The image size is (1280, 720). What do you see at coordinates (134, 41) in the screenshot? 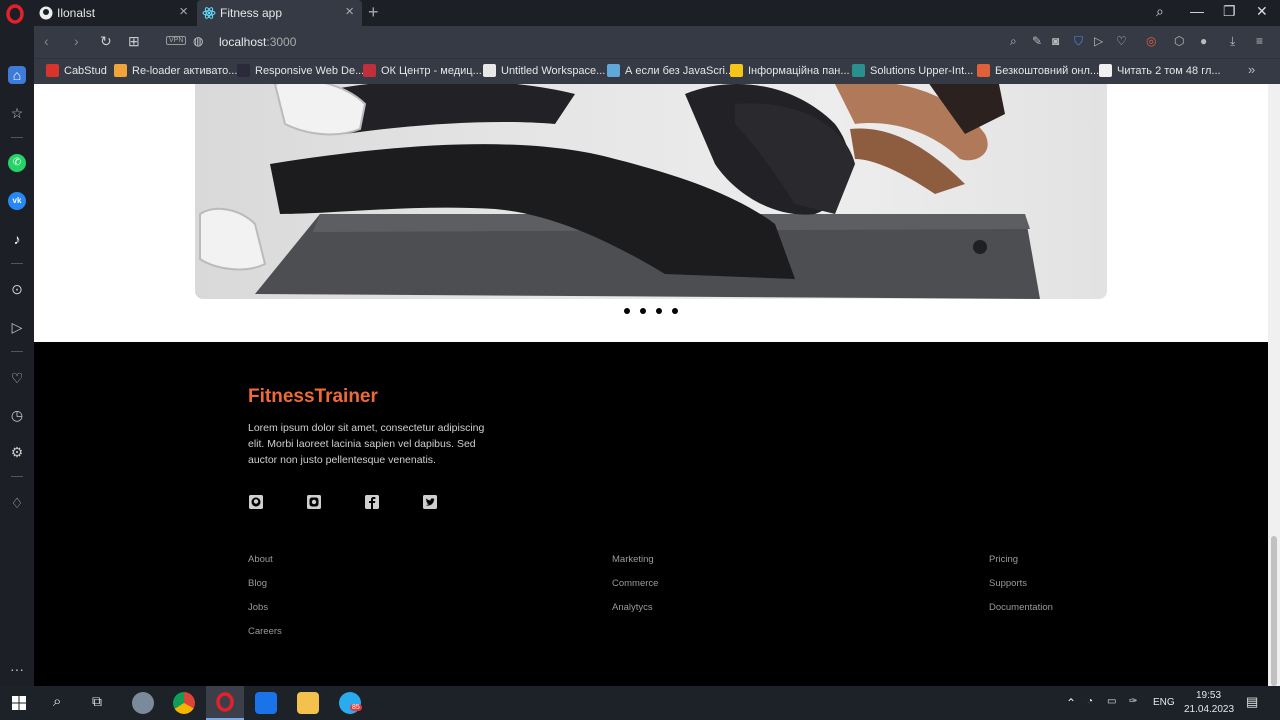
I see `tiles-icon: ⊞` at bounding box center [134, 41].